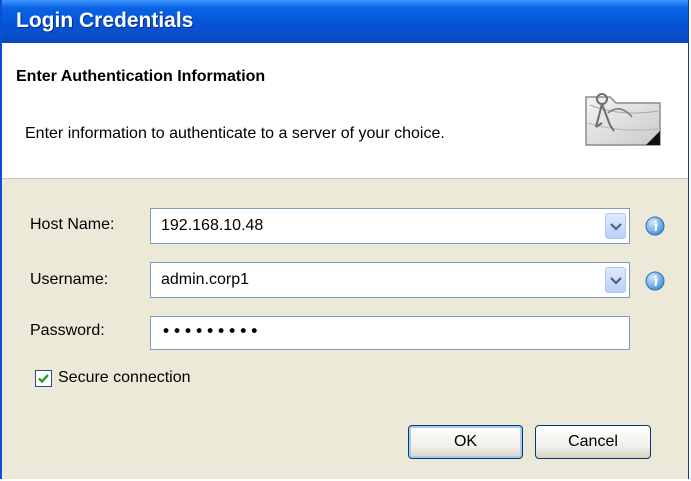  What do you see at coordinates (105, 20) in the screenshot?
I see `dialog-title: Login Credentials` at bounding box center [105, 20].